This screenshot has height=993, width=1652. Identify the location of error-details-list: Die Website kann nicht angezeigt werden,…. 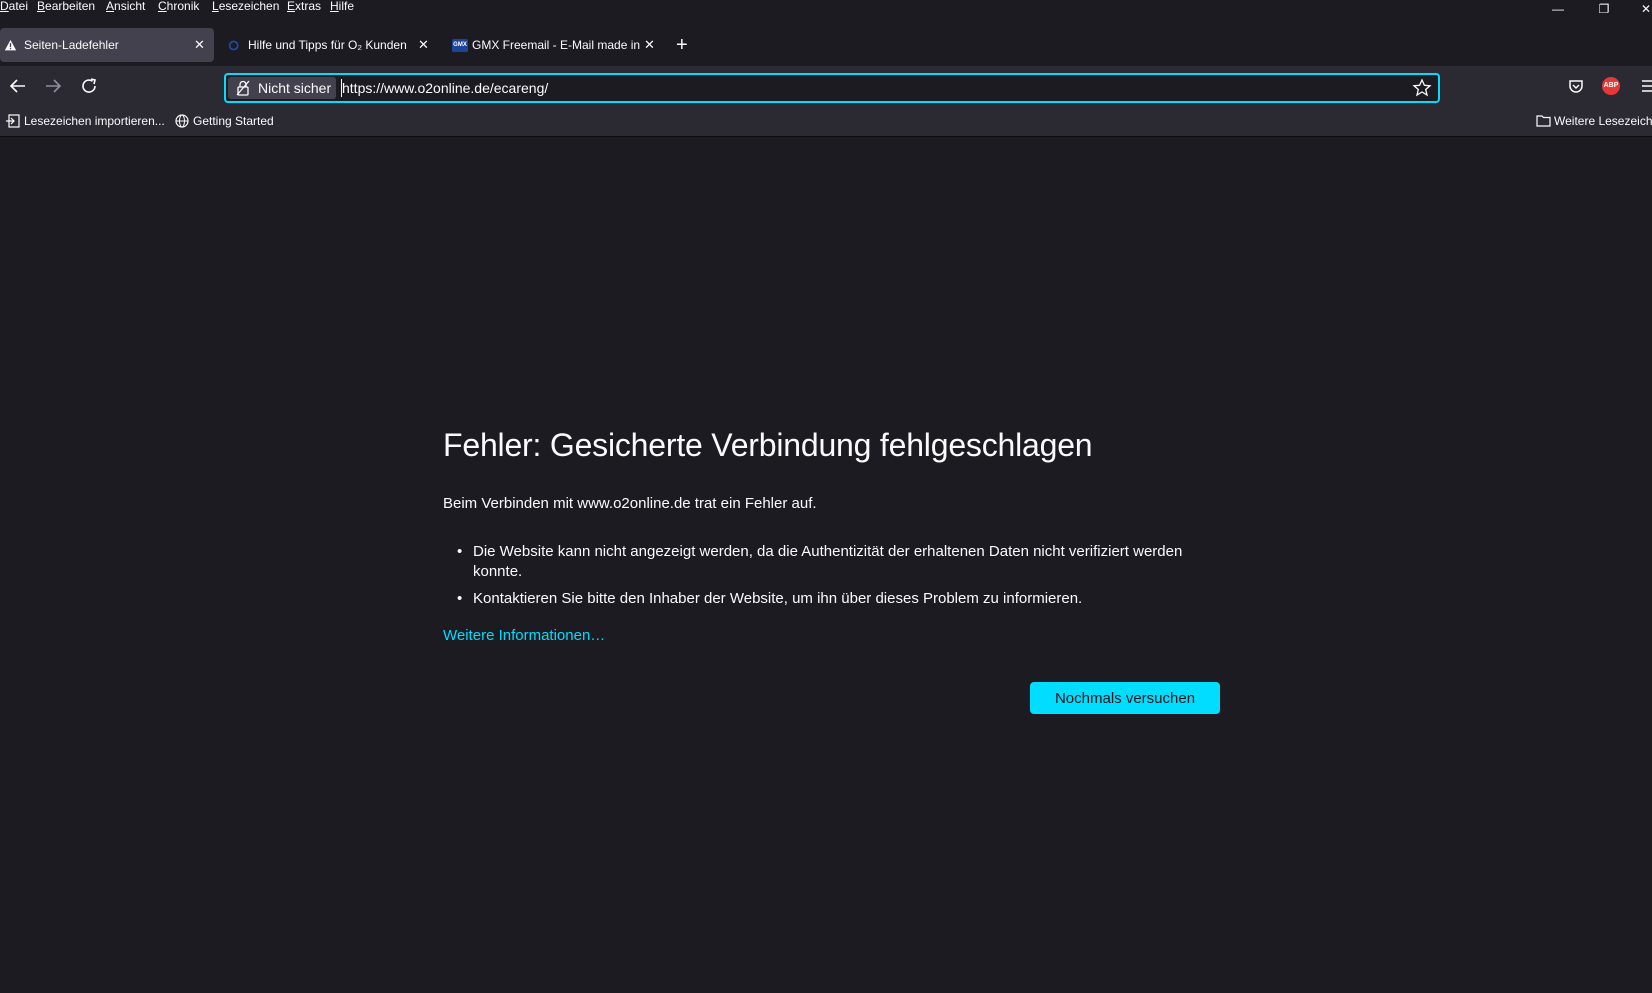
(823, 579).